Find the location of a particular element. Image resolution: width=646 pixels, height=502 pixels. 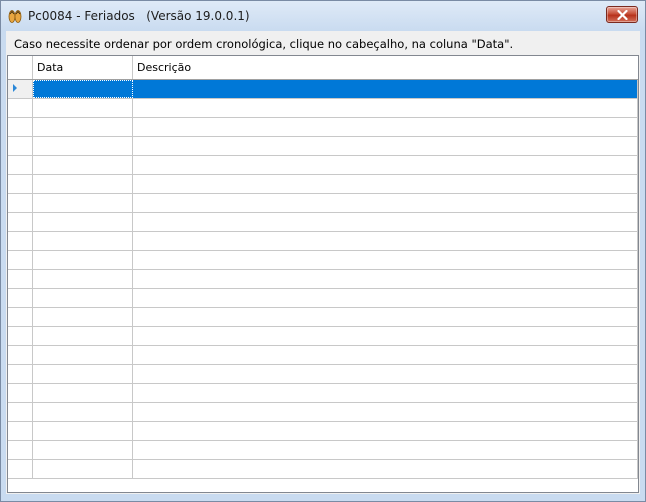

row-indicator-header is located at coordinates (20, 67).